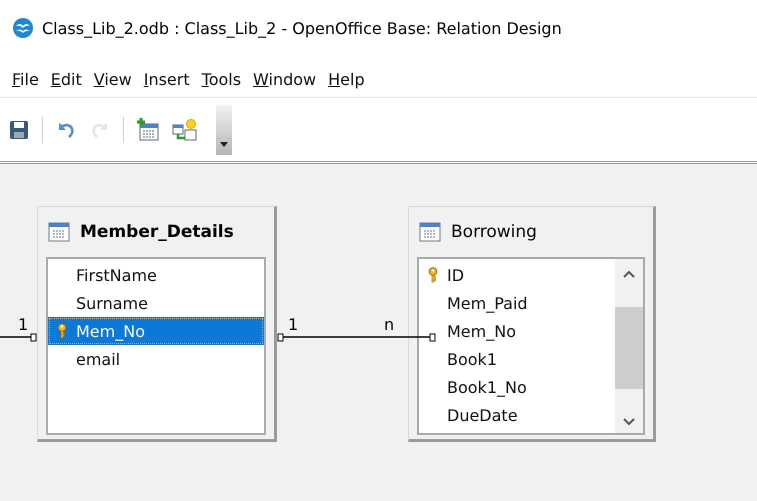 The height and width of the screenshot is (501, 757). I want to click on field-row: Mem_Paid, so click(517, 303).